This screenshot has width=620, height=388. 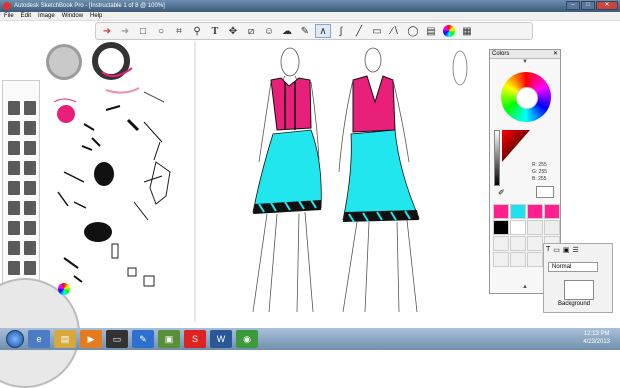 What do you see at coordinates (14, 148) in the screenshot?
I see `brush-ink-icon` at bounding box center [14, 148].